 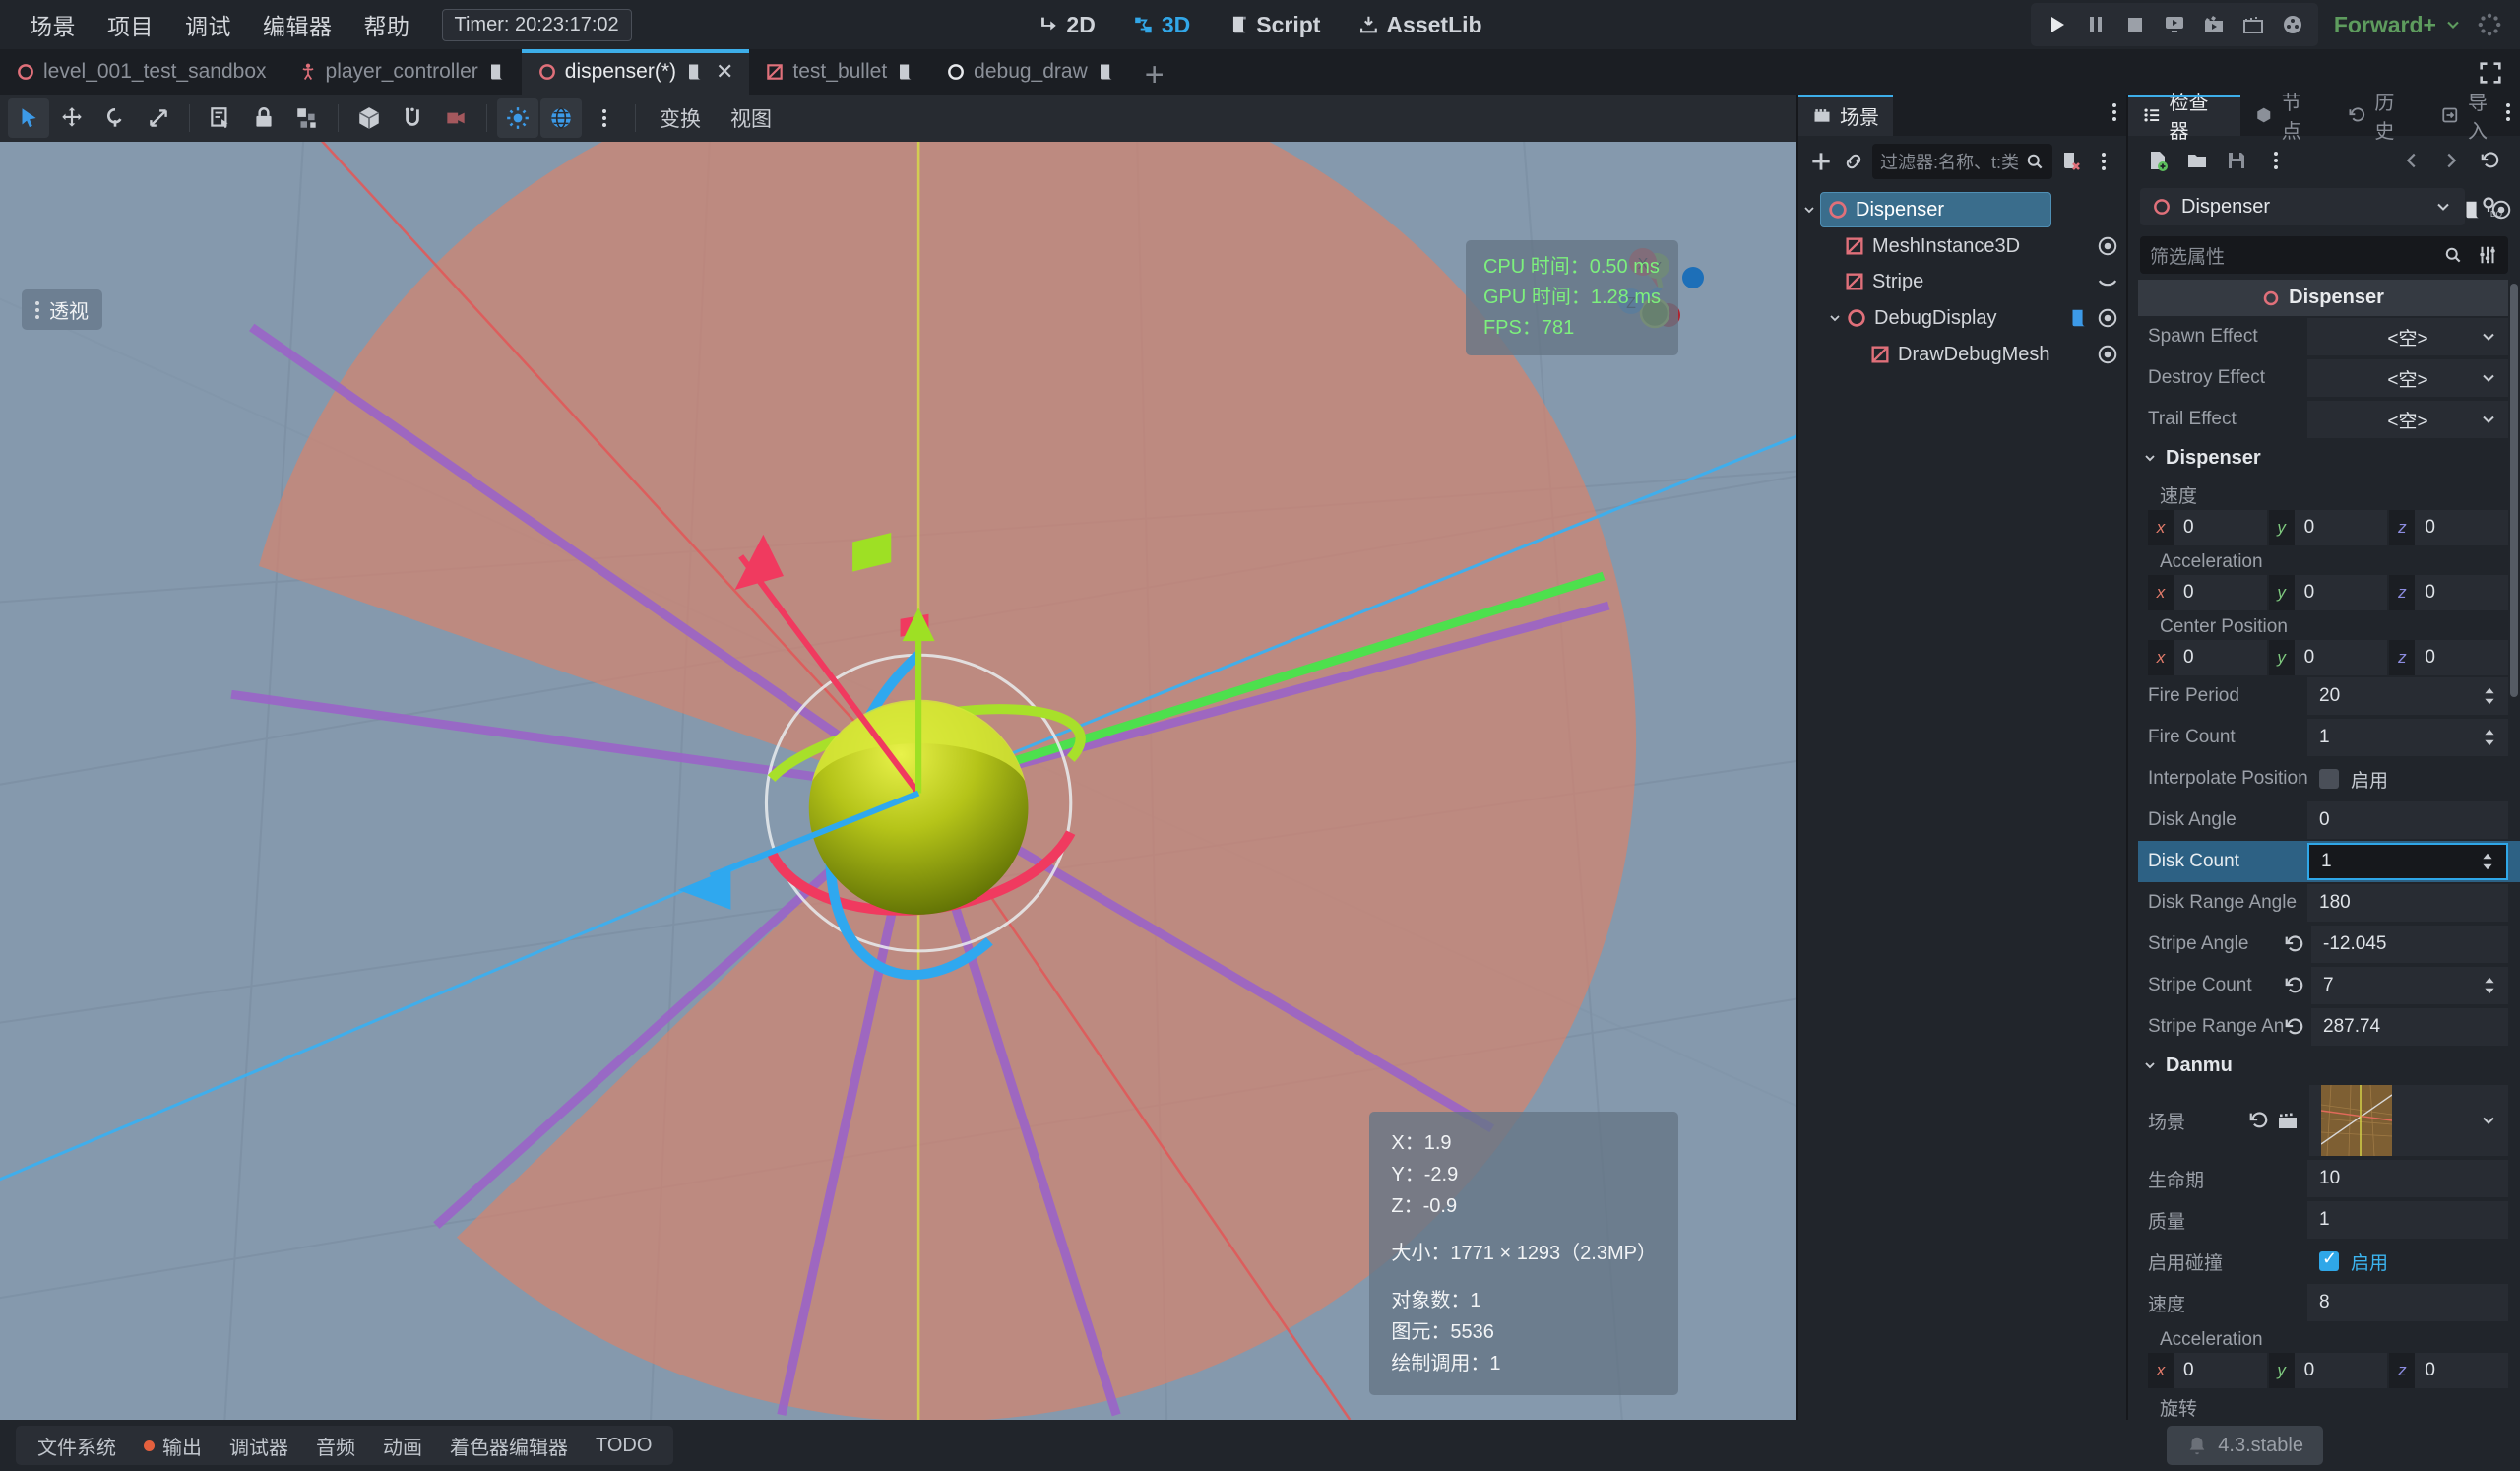 I want to click on tab-3d: 3D, so click(x=1161, y=25).